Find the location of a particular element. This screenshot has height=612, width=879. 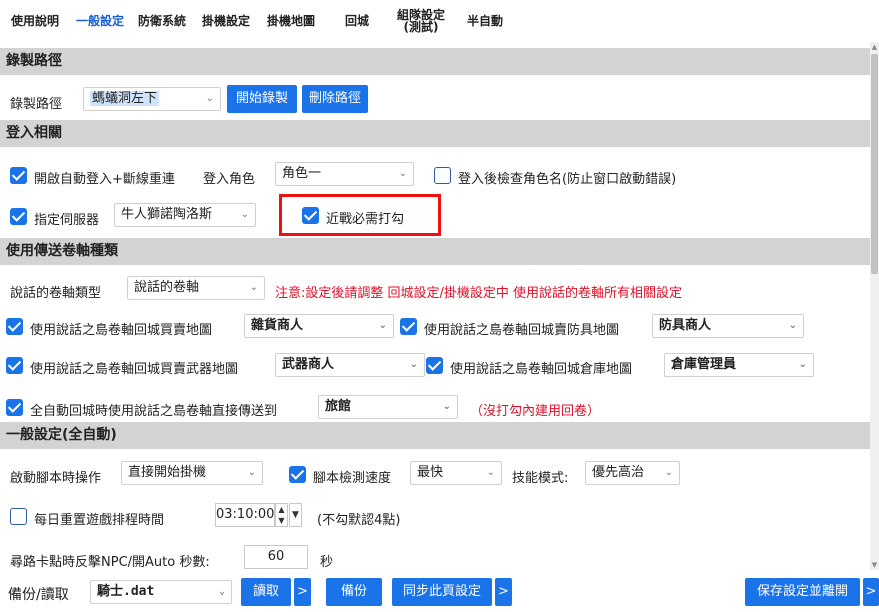

npc-seconds-input: 60 is located at coordinates (276, 557).